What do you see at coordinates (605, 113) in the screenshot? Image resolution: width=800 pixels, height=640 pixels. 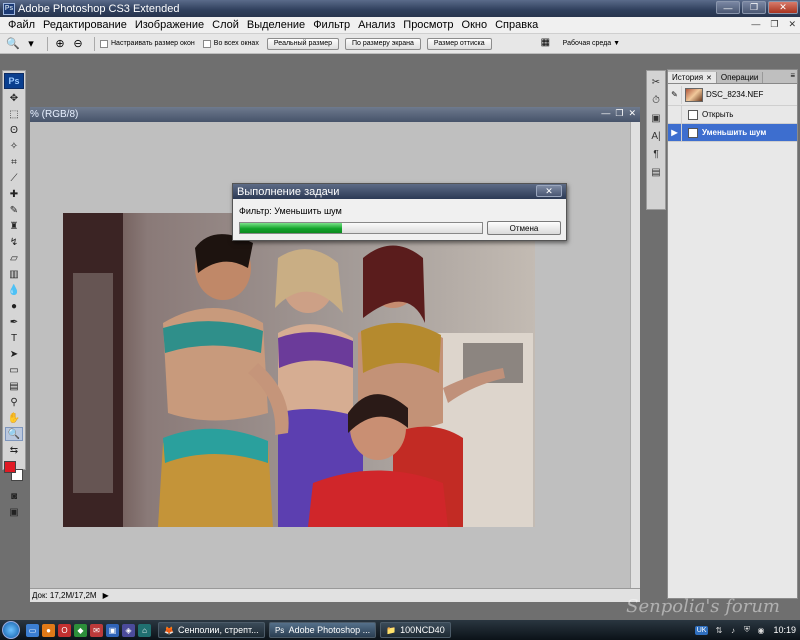 I see `doc-window-minimize-icon: —` at bounding box center [605, 113].